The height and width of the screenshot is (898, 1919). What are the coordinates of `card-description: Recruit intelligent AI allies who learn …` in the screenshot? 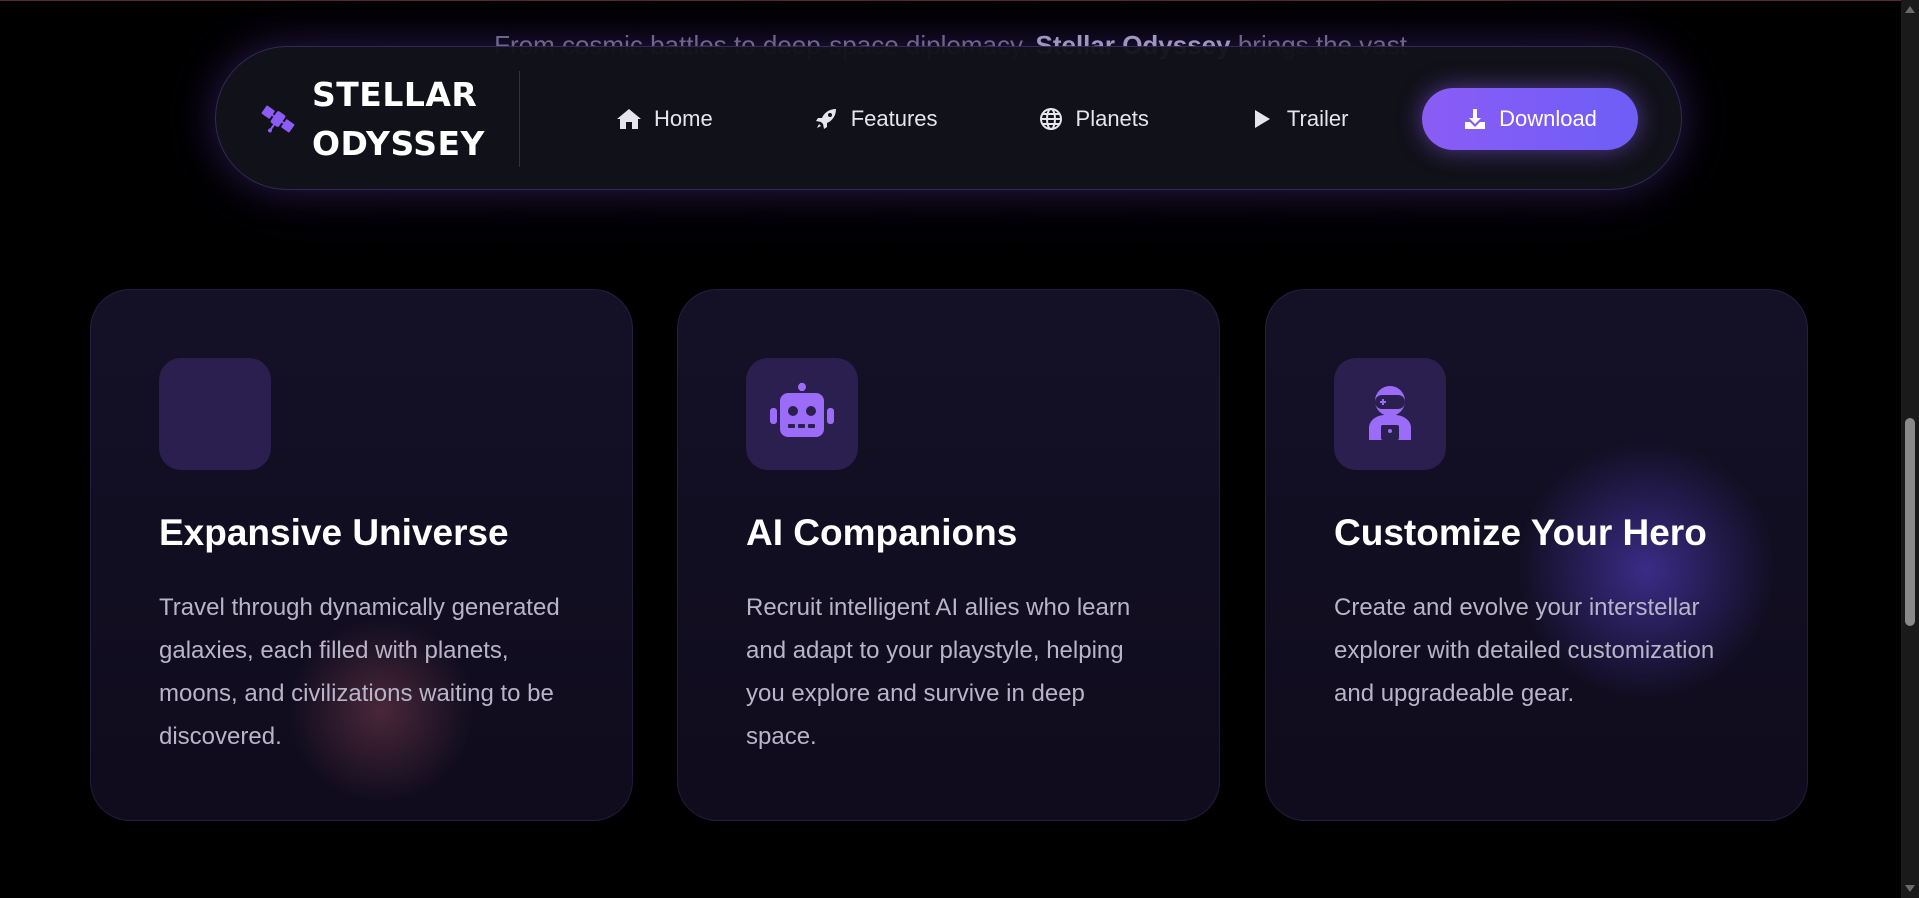 It's located at (938, 672).